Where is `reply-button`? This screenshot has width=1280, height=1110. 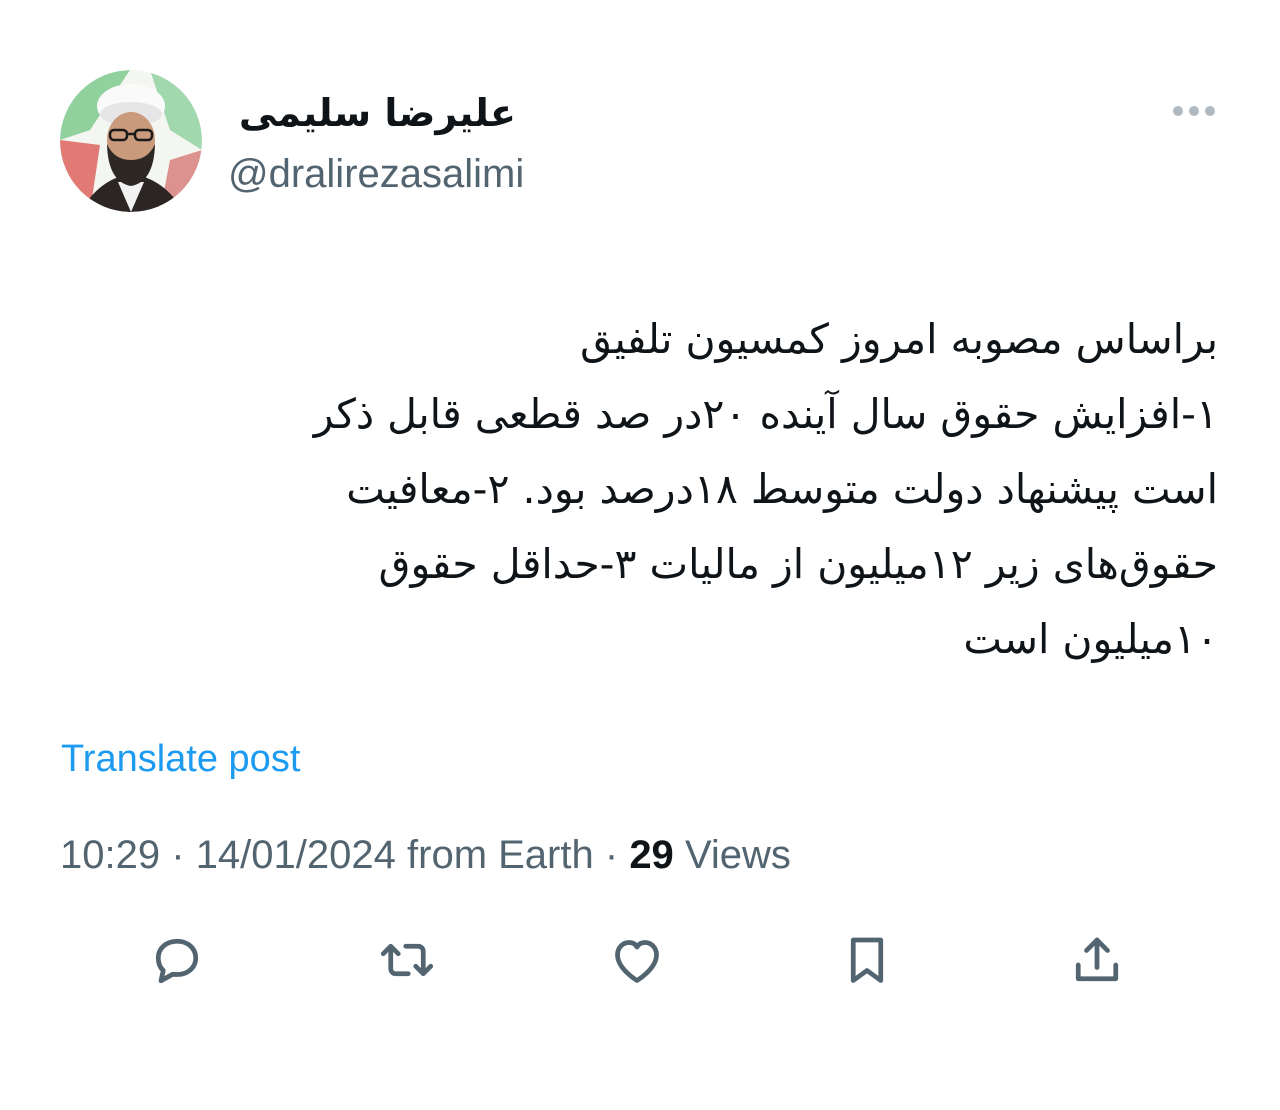 reply-button is located at coordinates (177, 960).